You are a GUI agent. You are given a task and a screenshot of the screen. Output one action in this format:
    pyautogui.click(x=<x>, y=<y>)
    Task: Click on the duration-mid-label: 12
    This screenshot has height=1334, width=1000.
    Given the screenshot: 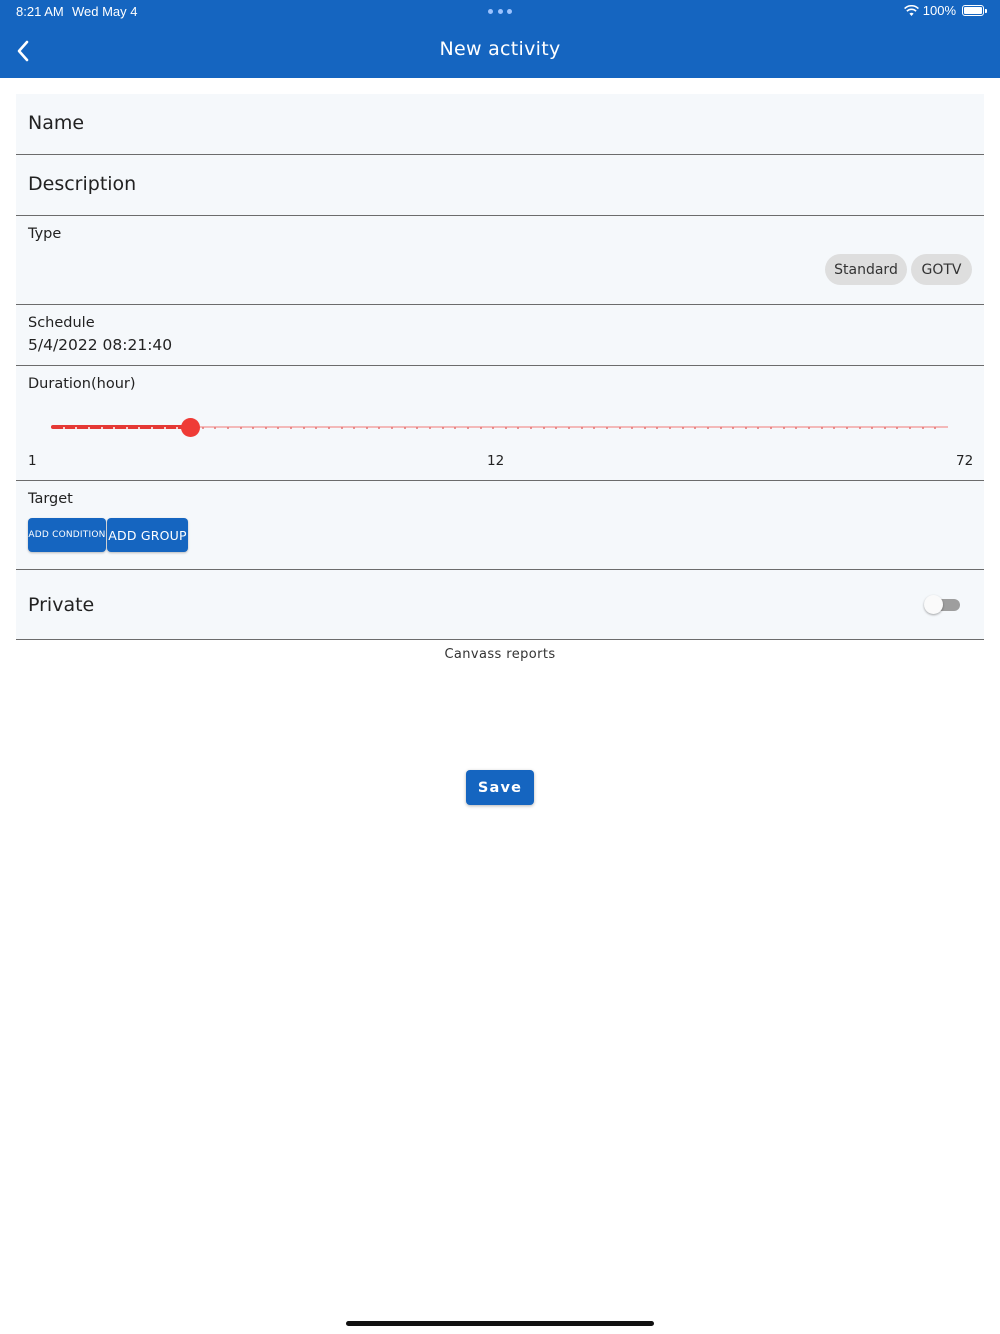 What is the action you would take?
    pyautogui.click(x=496, y=461)
    